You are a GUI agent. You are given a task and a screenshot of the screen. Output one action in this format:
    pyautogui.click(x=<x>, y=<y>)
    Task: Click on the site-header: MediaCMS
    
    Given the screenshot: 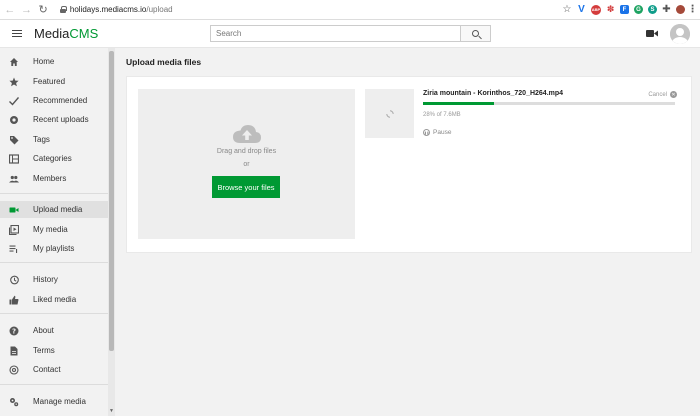 What is the action you would take?
    pyautogui.click(x=350, y=34)
    